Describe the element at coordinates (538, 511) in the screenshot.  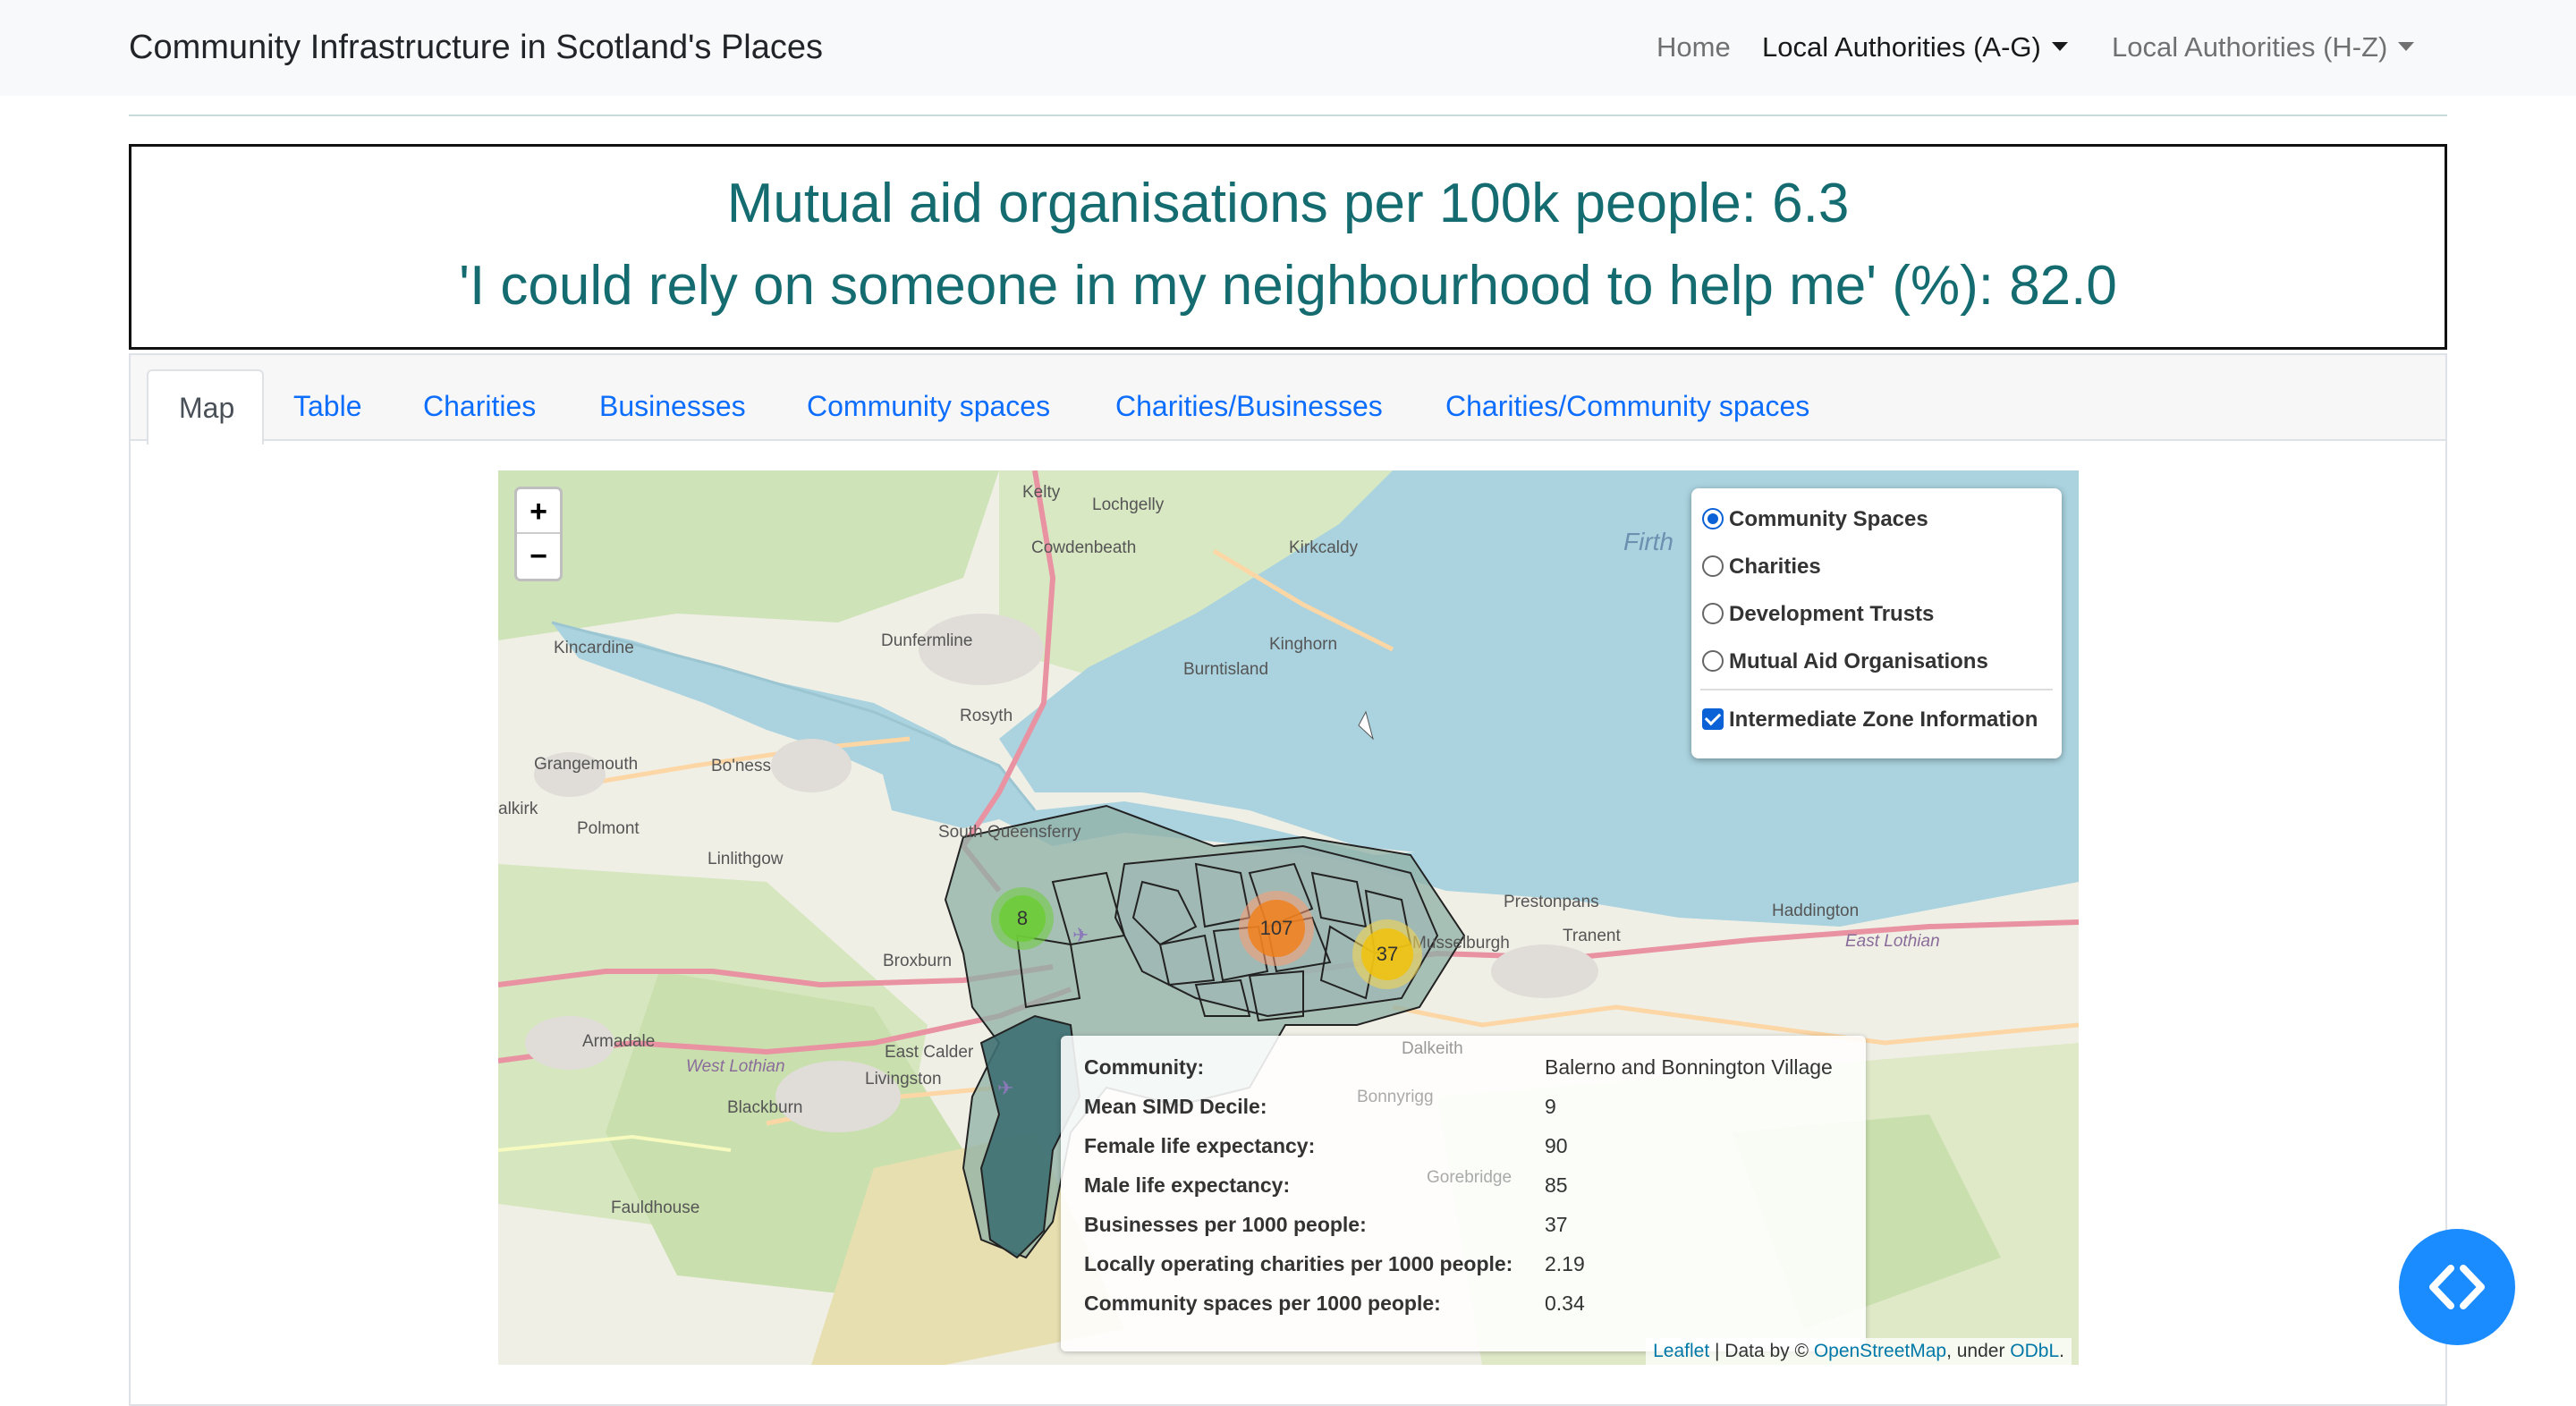
I see `zoom-in-button: +` at that location.